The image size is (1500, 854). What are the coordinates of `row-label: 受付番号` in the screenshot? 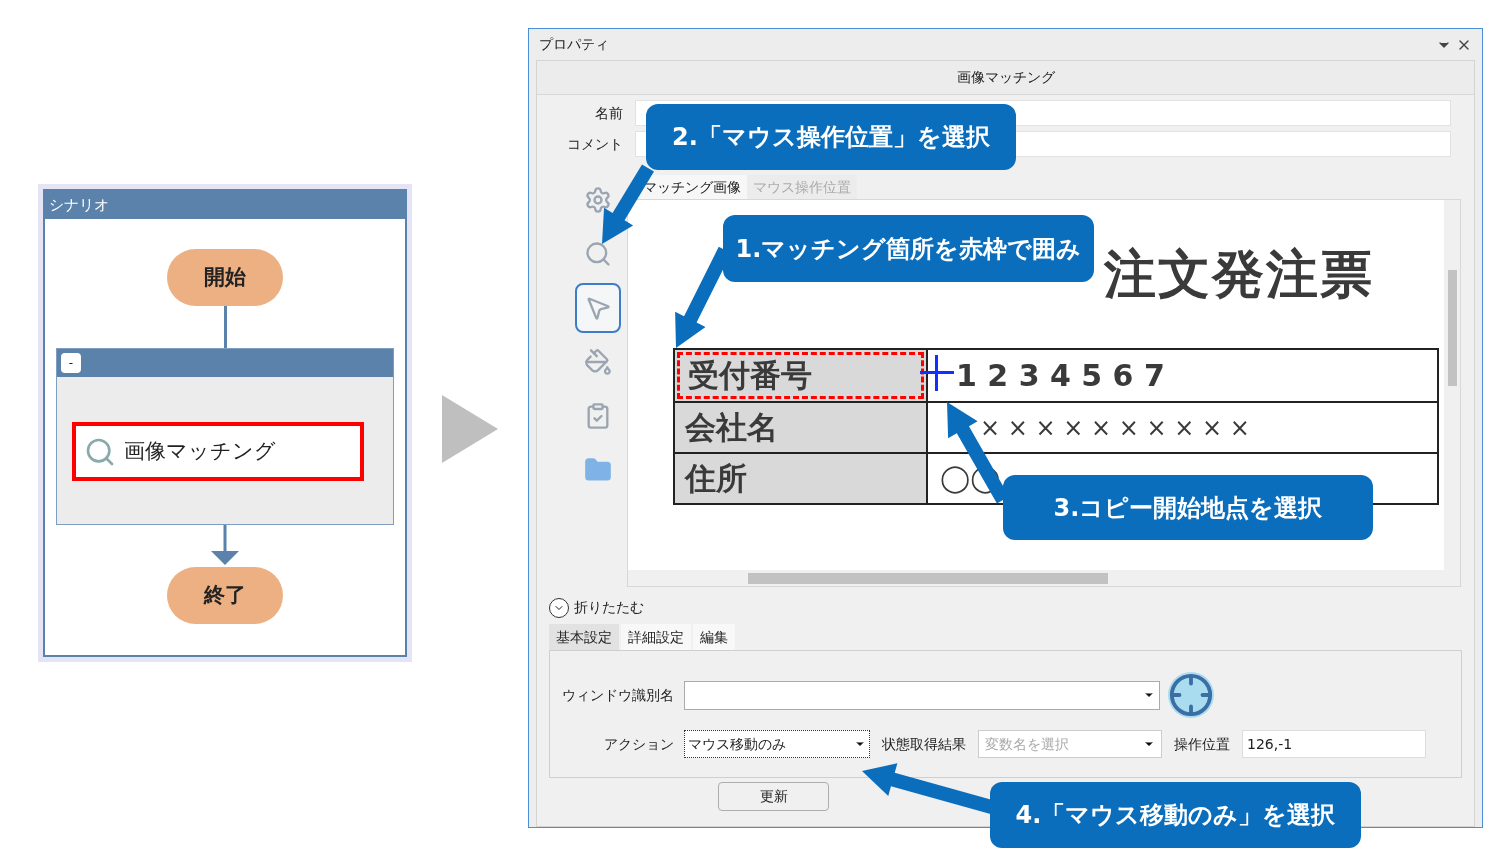 It's located at (800, 375).